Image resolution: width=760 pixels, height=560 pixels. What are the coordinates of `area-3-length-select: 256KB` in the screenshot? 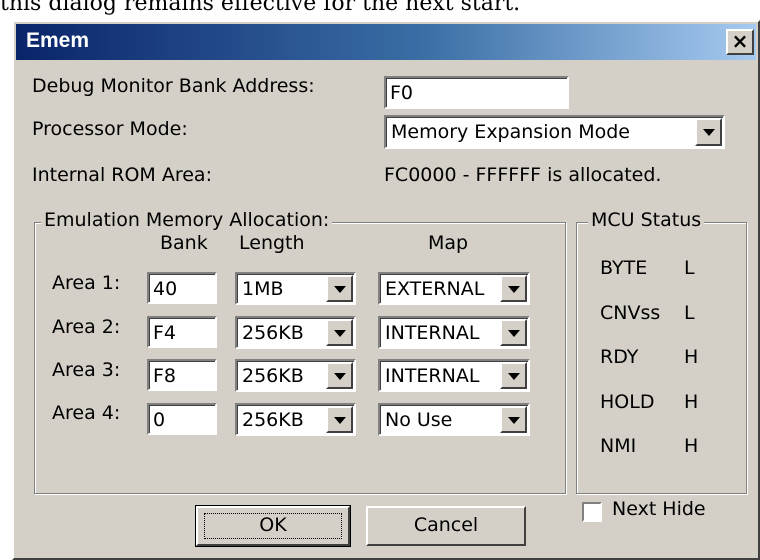 It's located at (295, 375).